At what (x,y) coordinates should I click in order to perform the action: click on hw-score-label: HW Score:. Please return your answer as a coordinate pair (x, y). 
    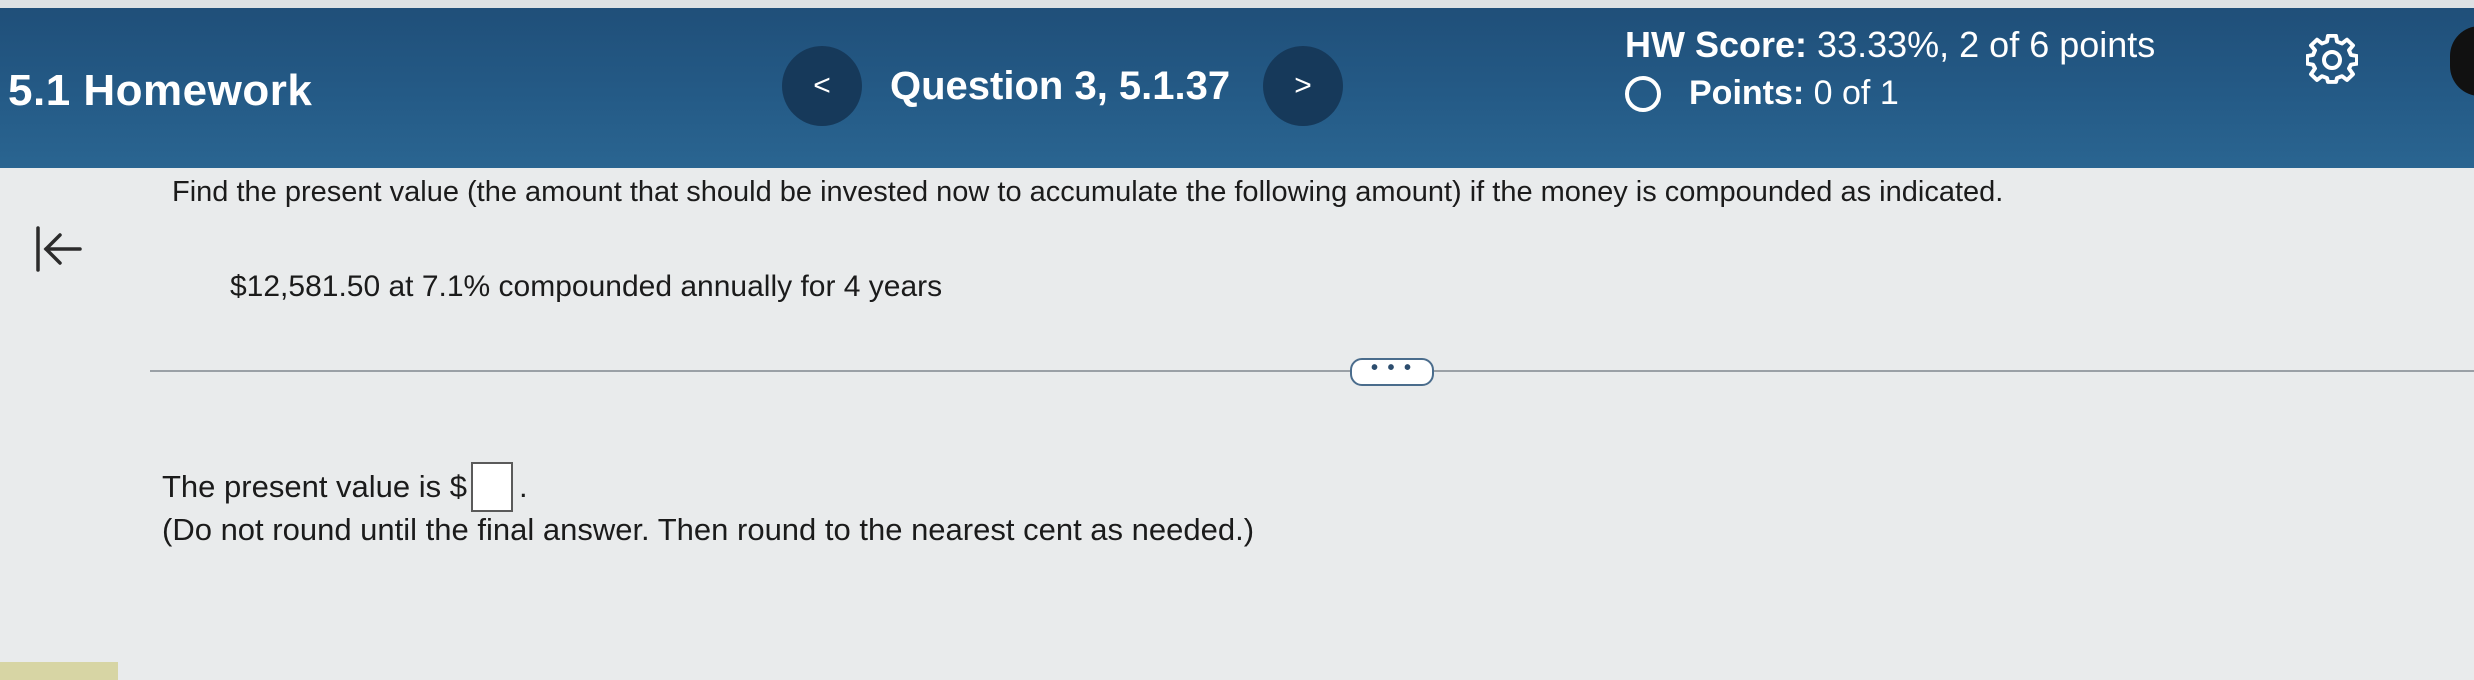
    Looking at the image, I should click on (1716, 44).